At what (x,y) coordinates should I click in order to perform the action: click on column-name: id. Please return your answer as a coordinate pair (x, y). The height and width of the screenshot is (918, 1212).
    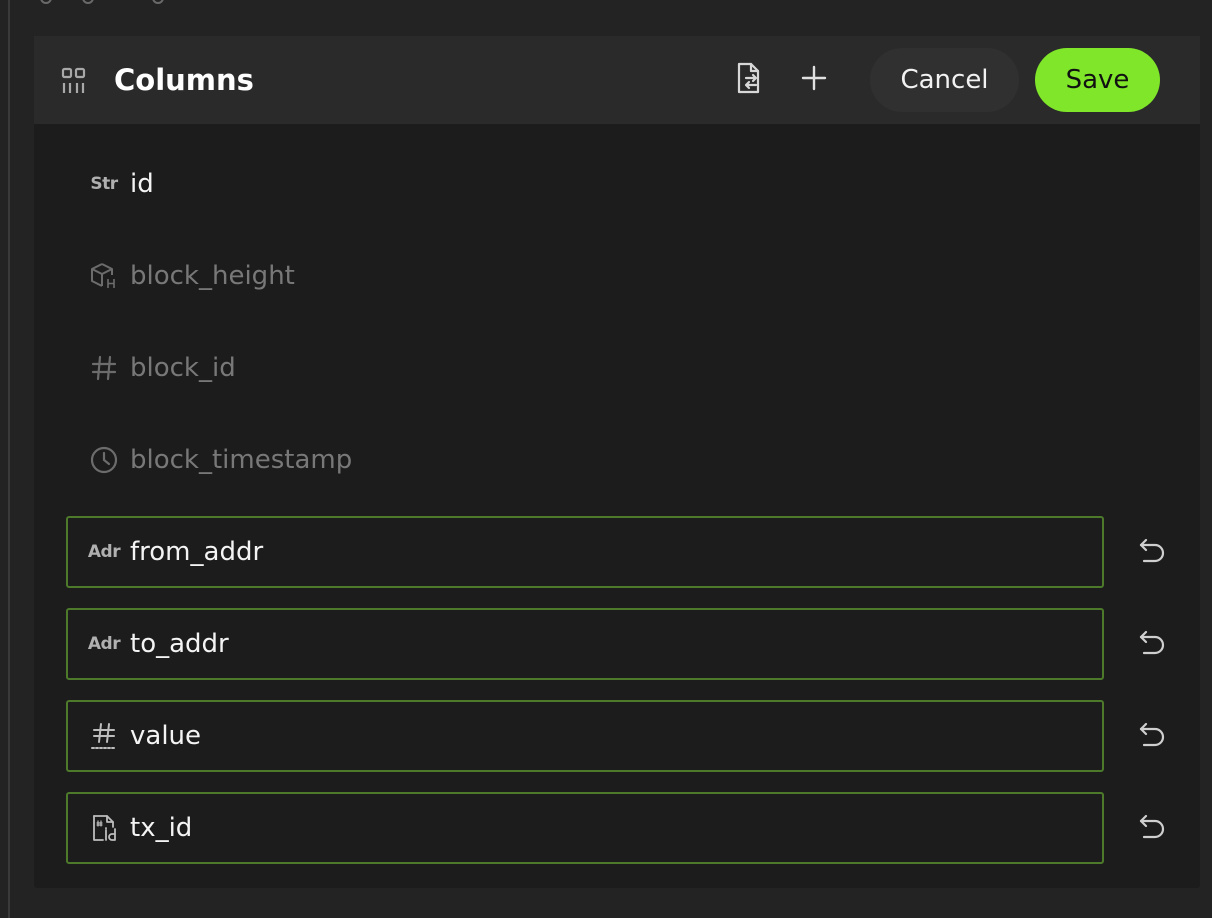
    Looking at the image, I should click on (142, 184).